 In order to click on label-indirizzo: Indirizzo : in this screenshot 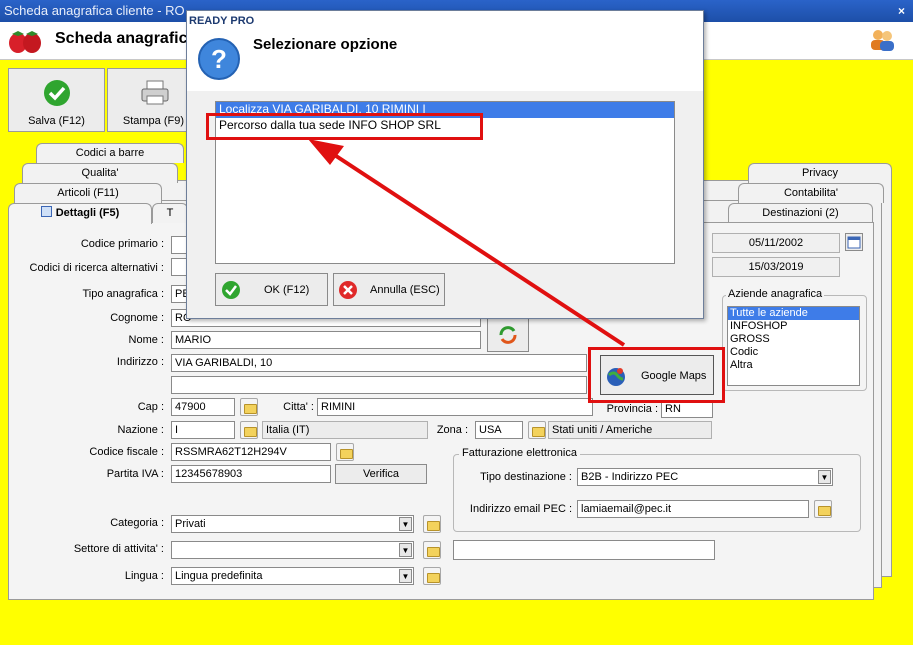, I will do `click(140, 362)`.